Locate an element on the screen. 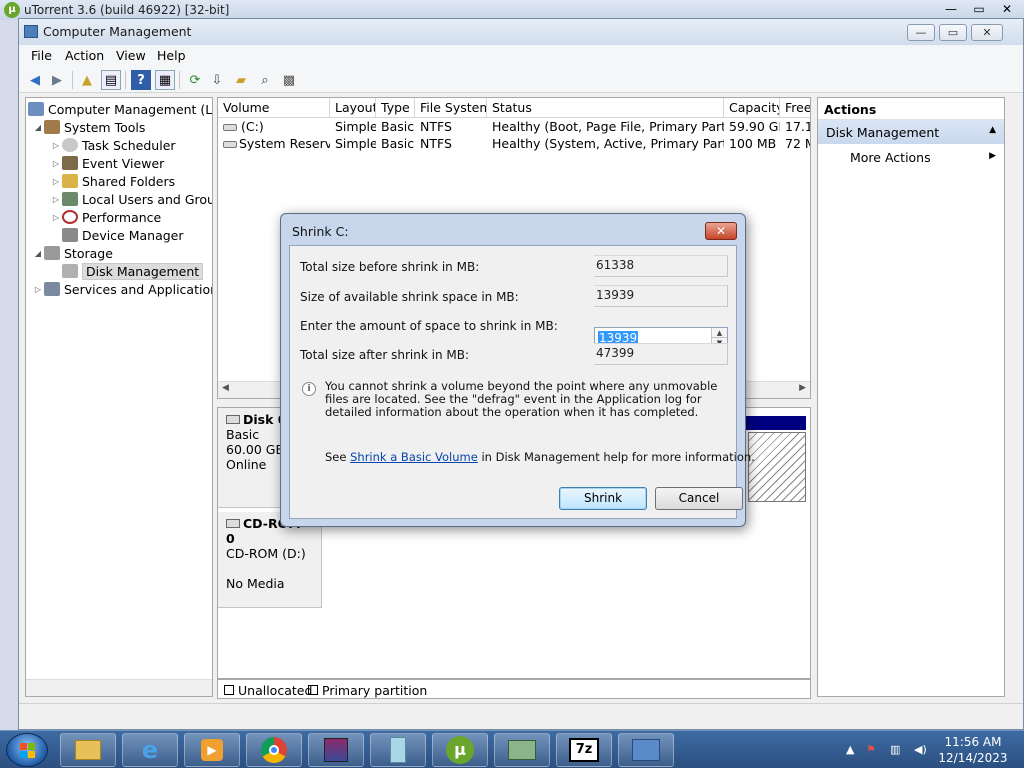  partition-block is located at coordinates (777, 467).